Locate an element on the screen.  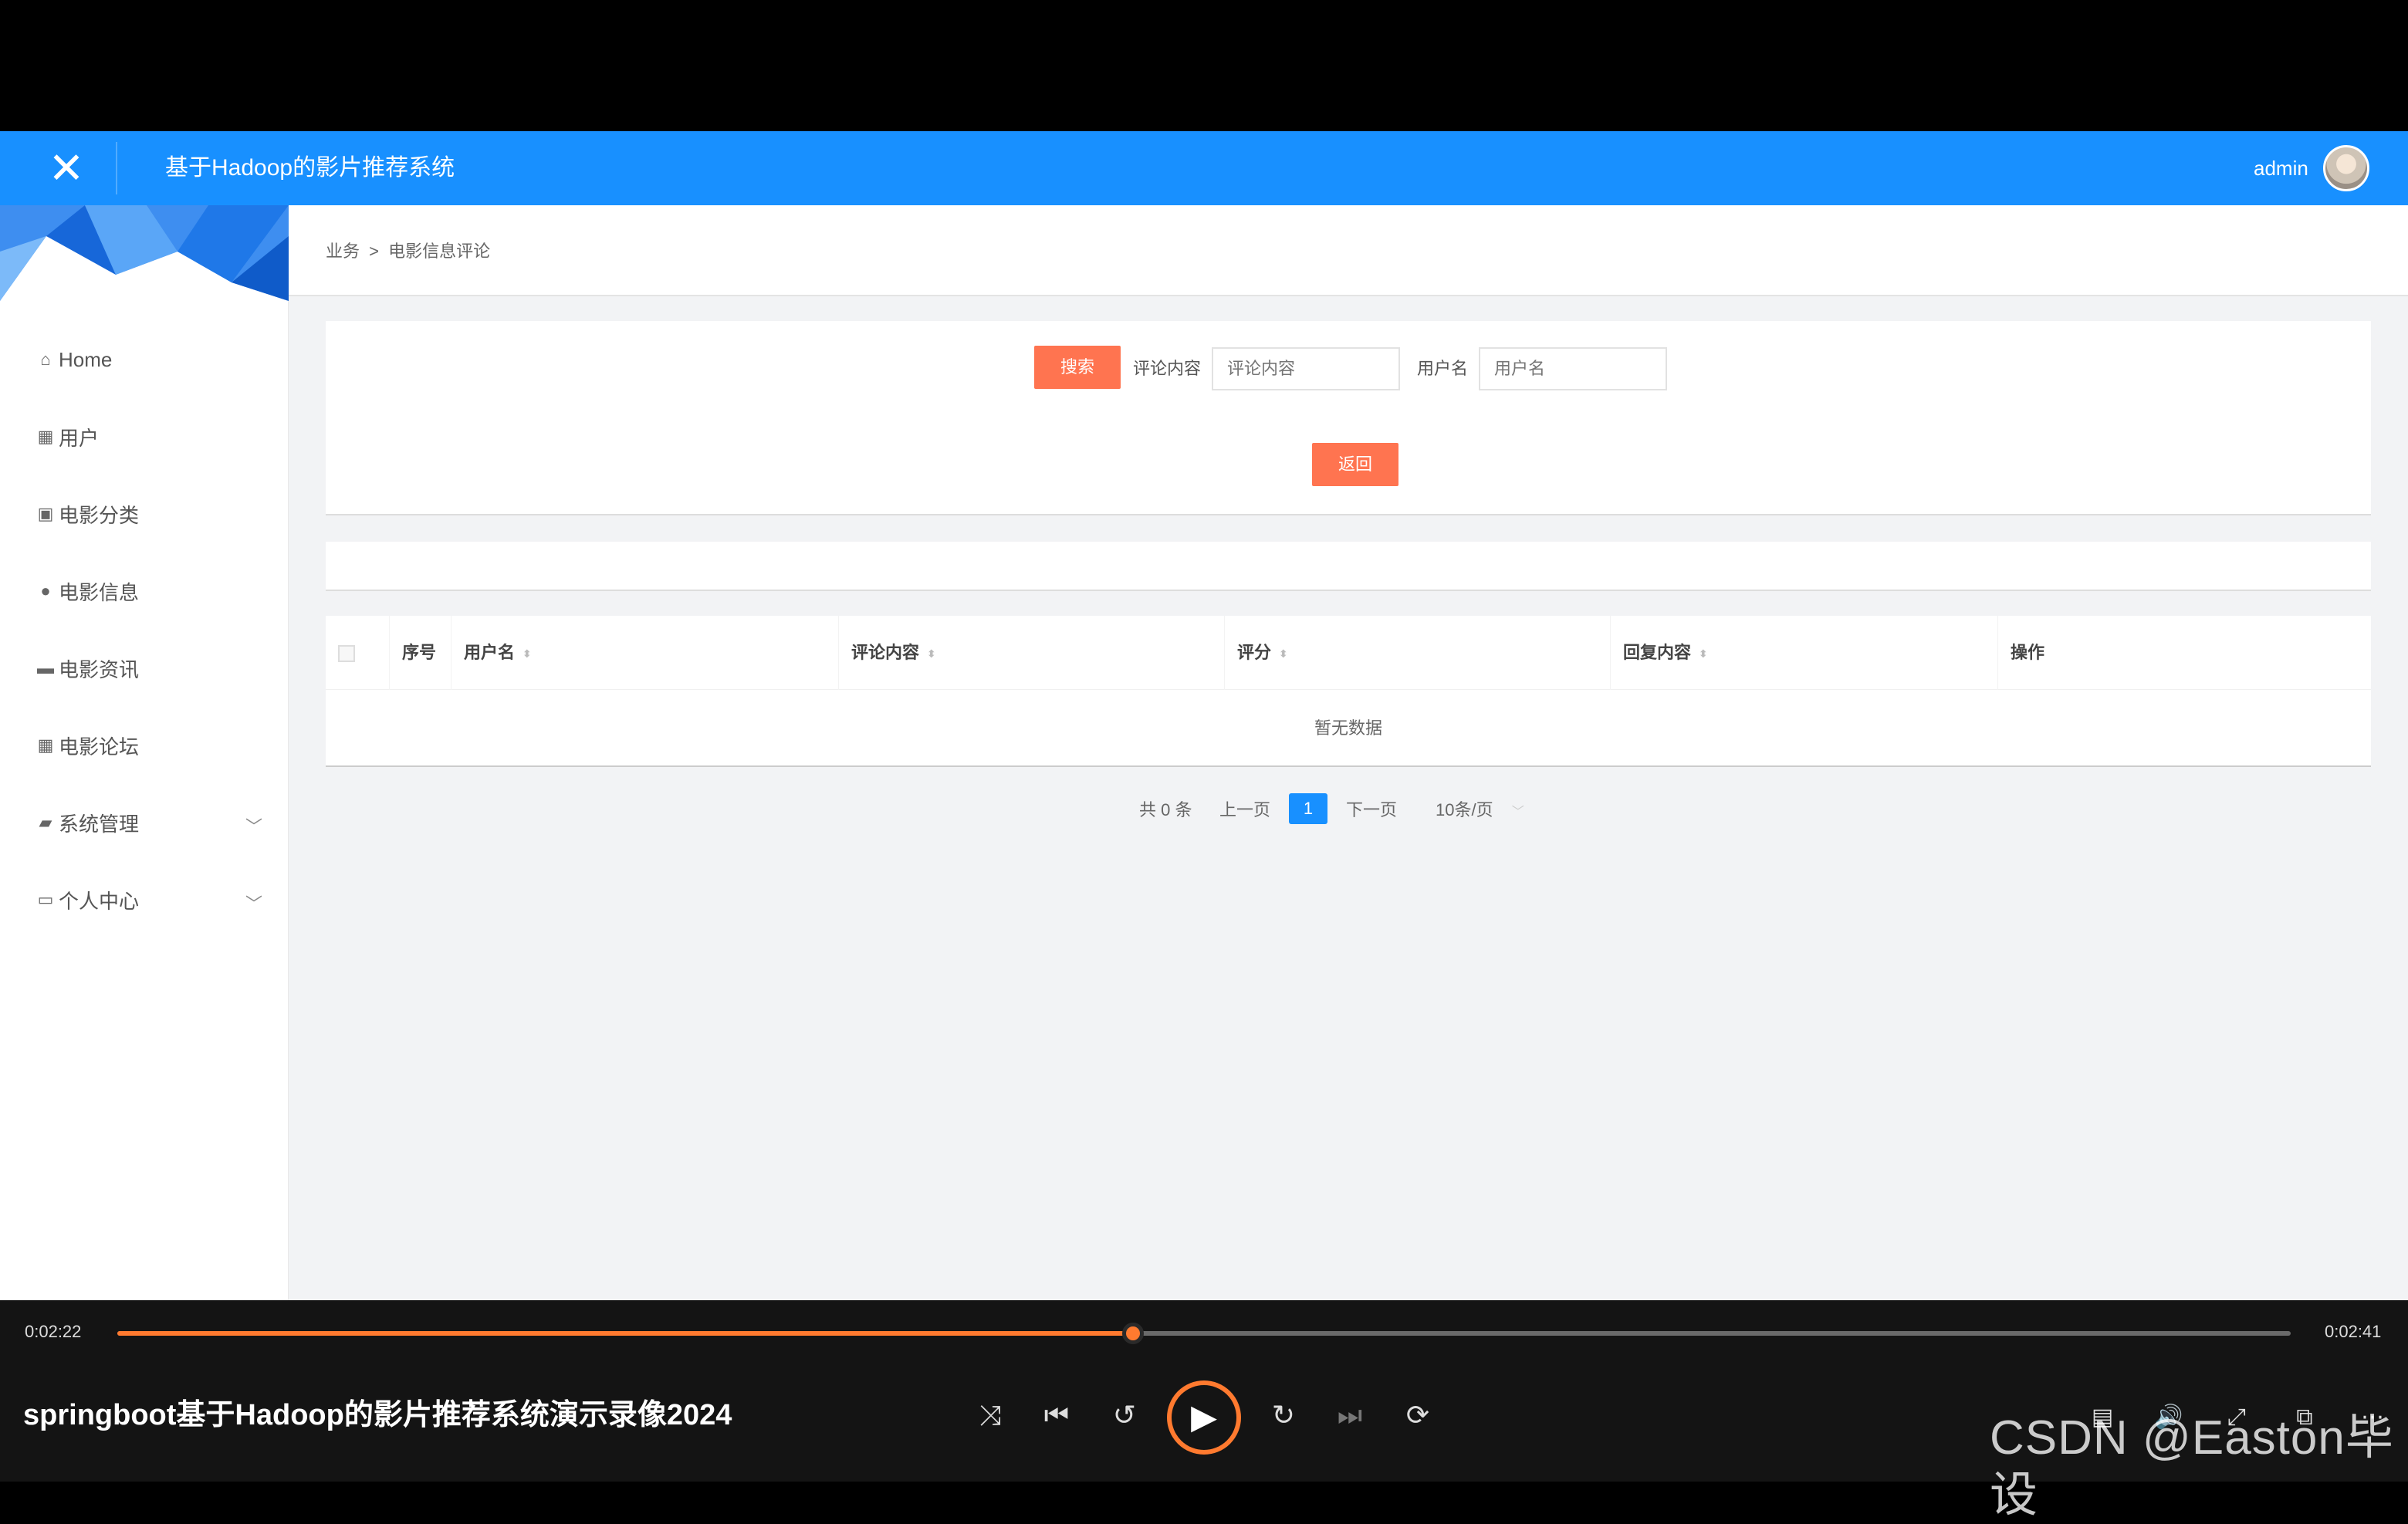
sidebar-menu: ⌂ Home ▦ 用户 ▣ 电影分类 ● 电影信息 ▬ 电影资讯 ▦ 电影论坛 is located at coordinates (144, 629).